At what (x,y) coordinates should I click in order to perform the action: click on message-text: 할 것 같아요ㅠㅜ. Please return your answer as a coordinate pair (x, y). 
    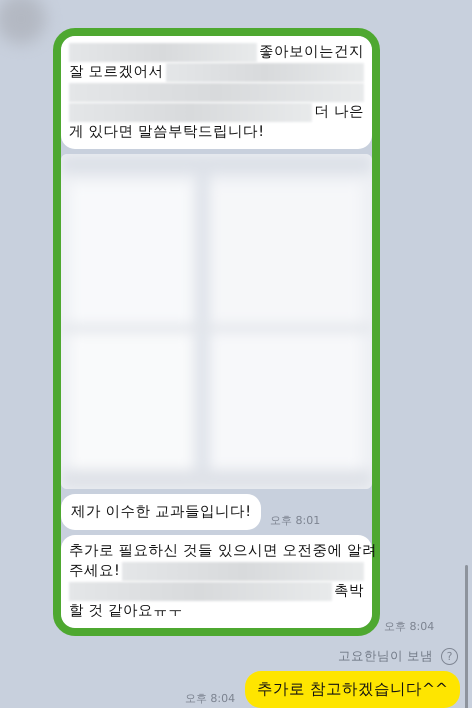
    Looking at the image, I should click on (126, 611).